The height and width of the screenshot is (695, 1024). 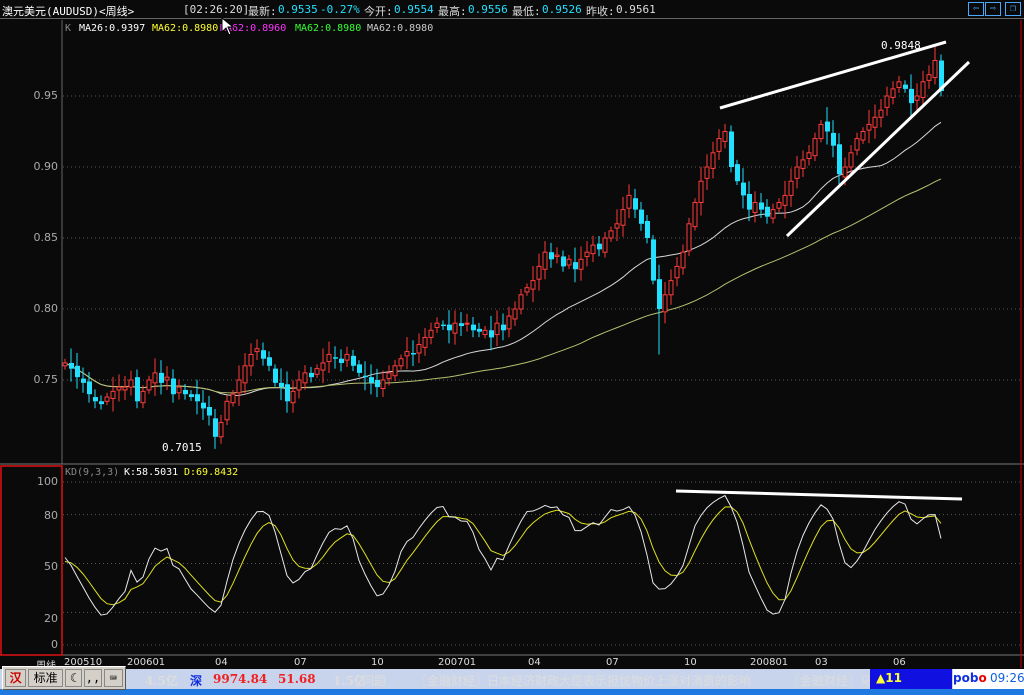 I want to click on moon-icon: ☾, so click(x=73, y=678).